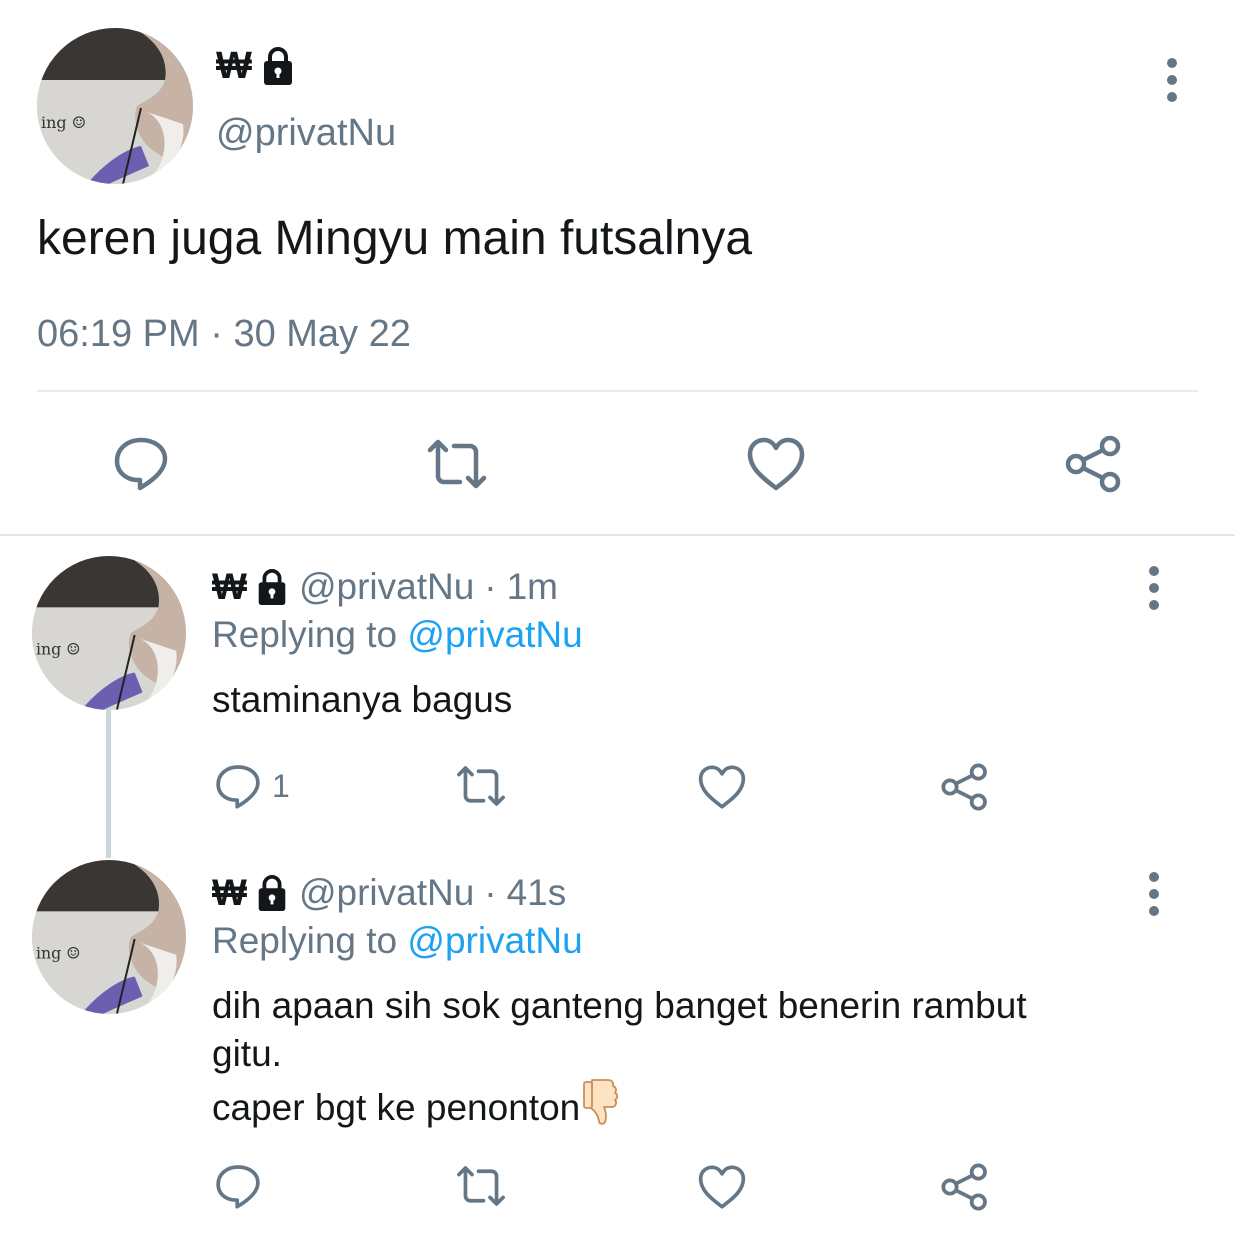 The height and width of the screenshot is (1239, 1235). Describe the element at coordinates (536, 892) in the screenshot. I see `tweet-time: 41s` at that location.